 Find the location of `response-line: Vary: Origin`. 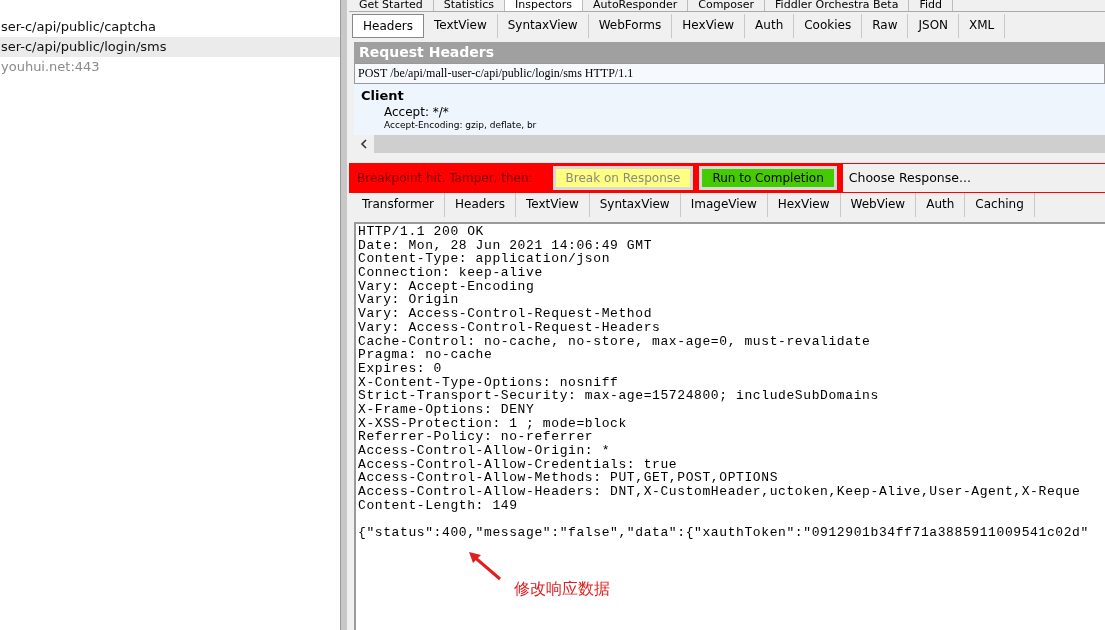

response-line: Vary: Origin is located at coordinates (408, 300).